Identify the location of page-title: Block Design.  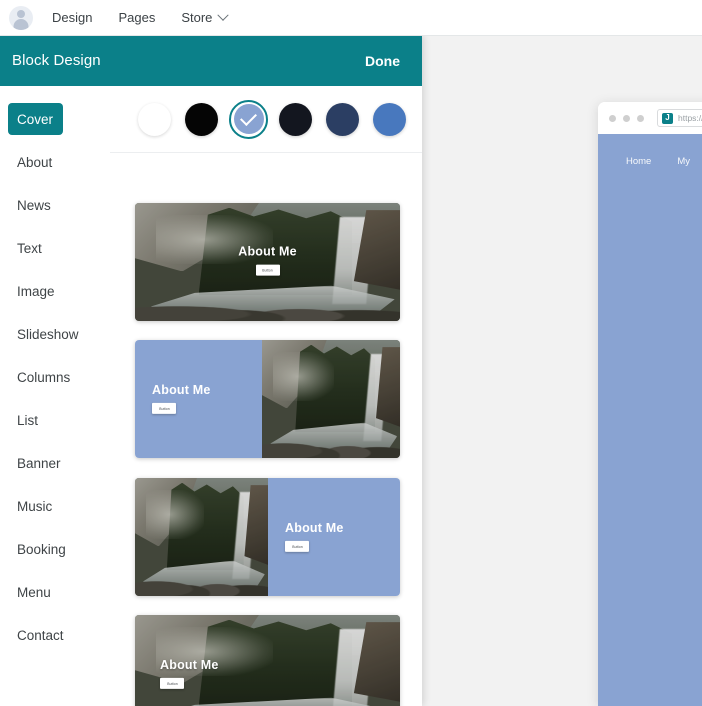
(56, 60).